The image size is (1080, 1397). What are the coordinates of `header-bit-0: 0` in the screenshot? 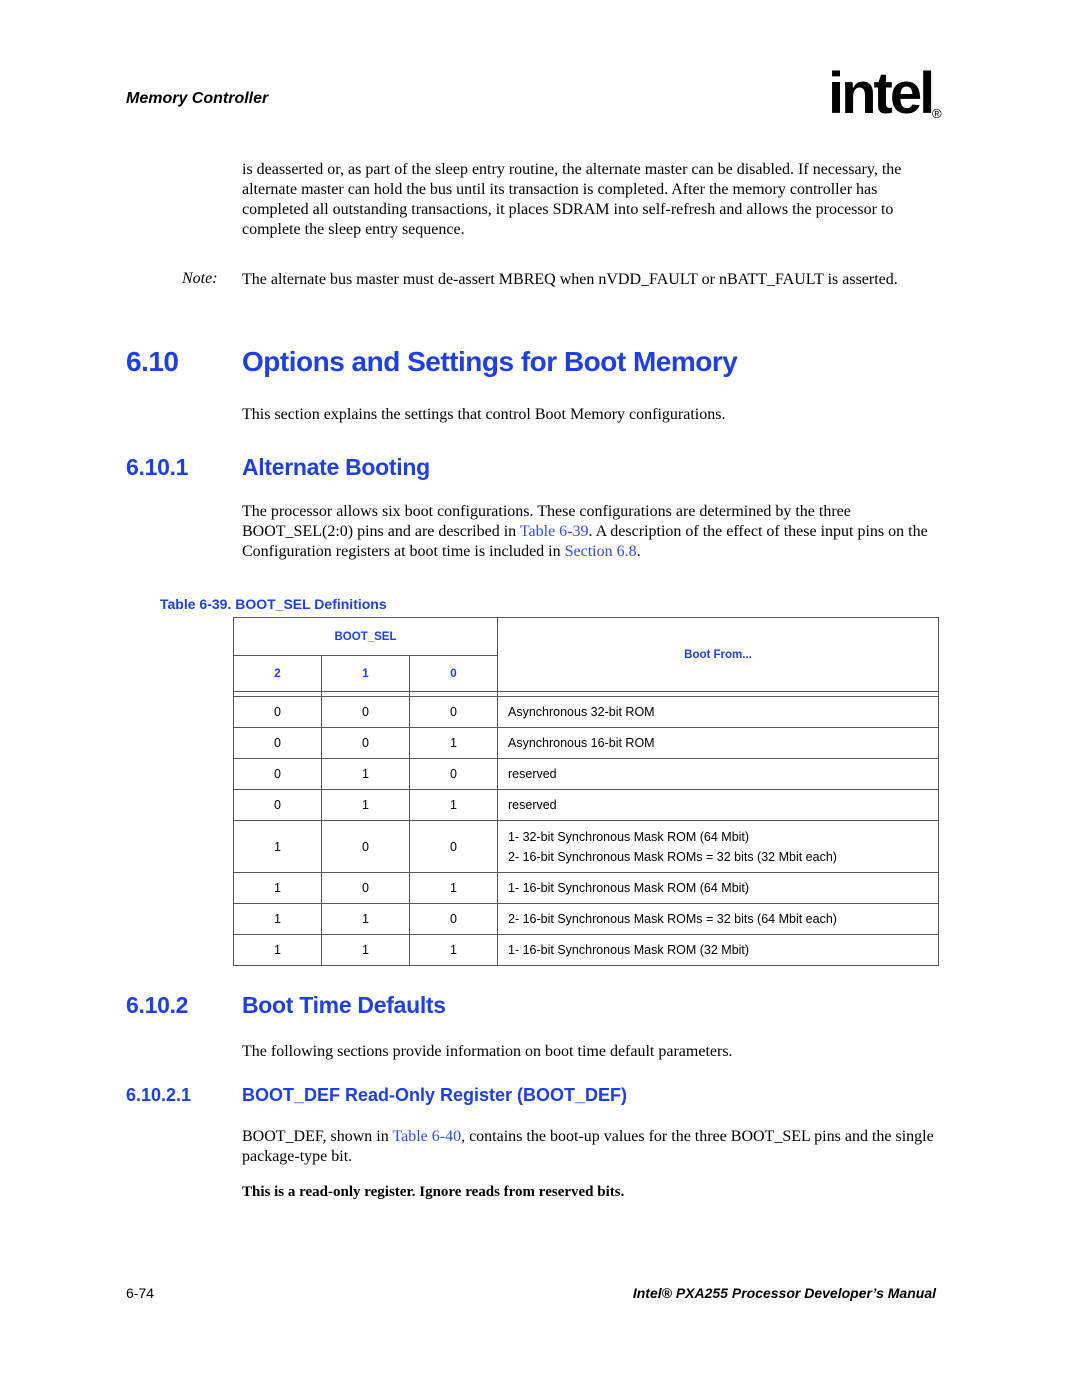 It's located at (453, 673).